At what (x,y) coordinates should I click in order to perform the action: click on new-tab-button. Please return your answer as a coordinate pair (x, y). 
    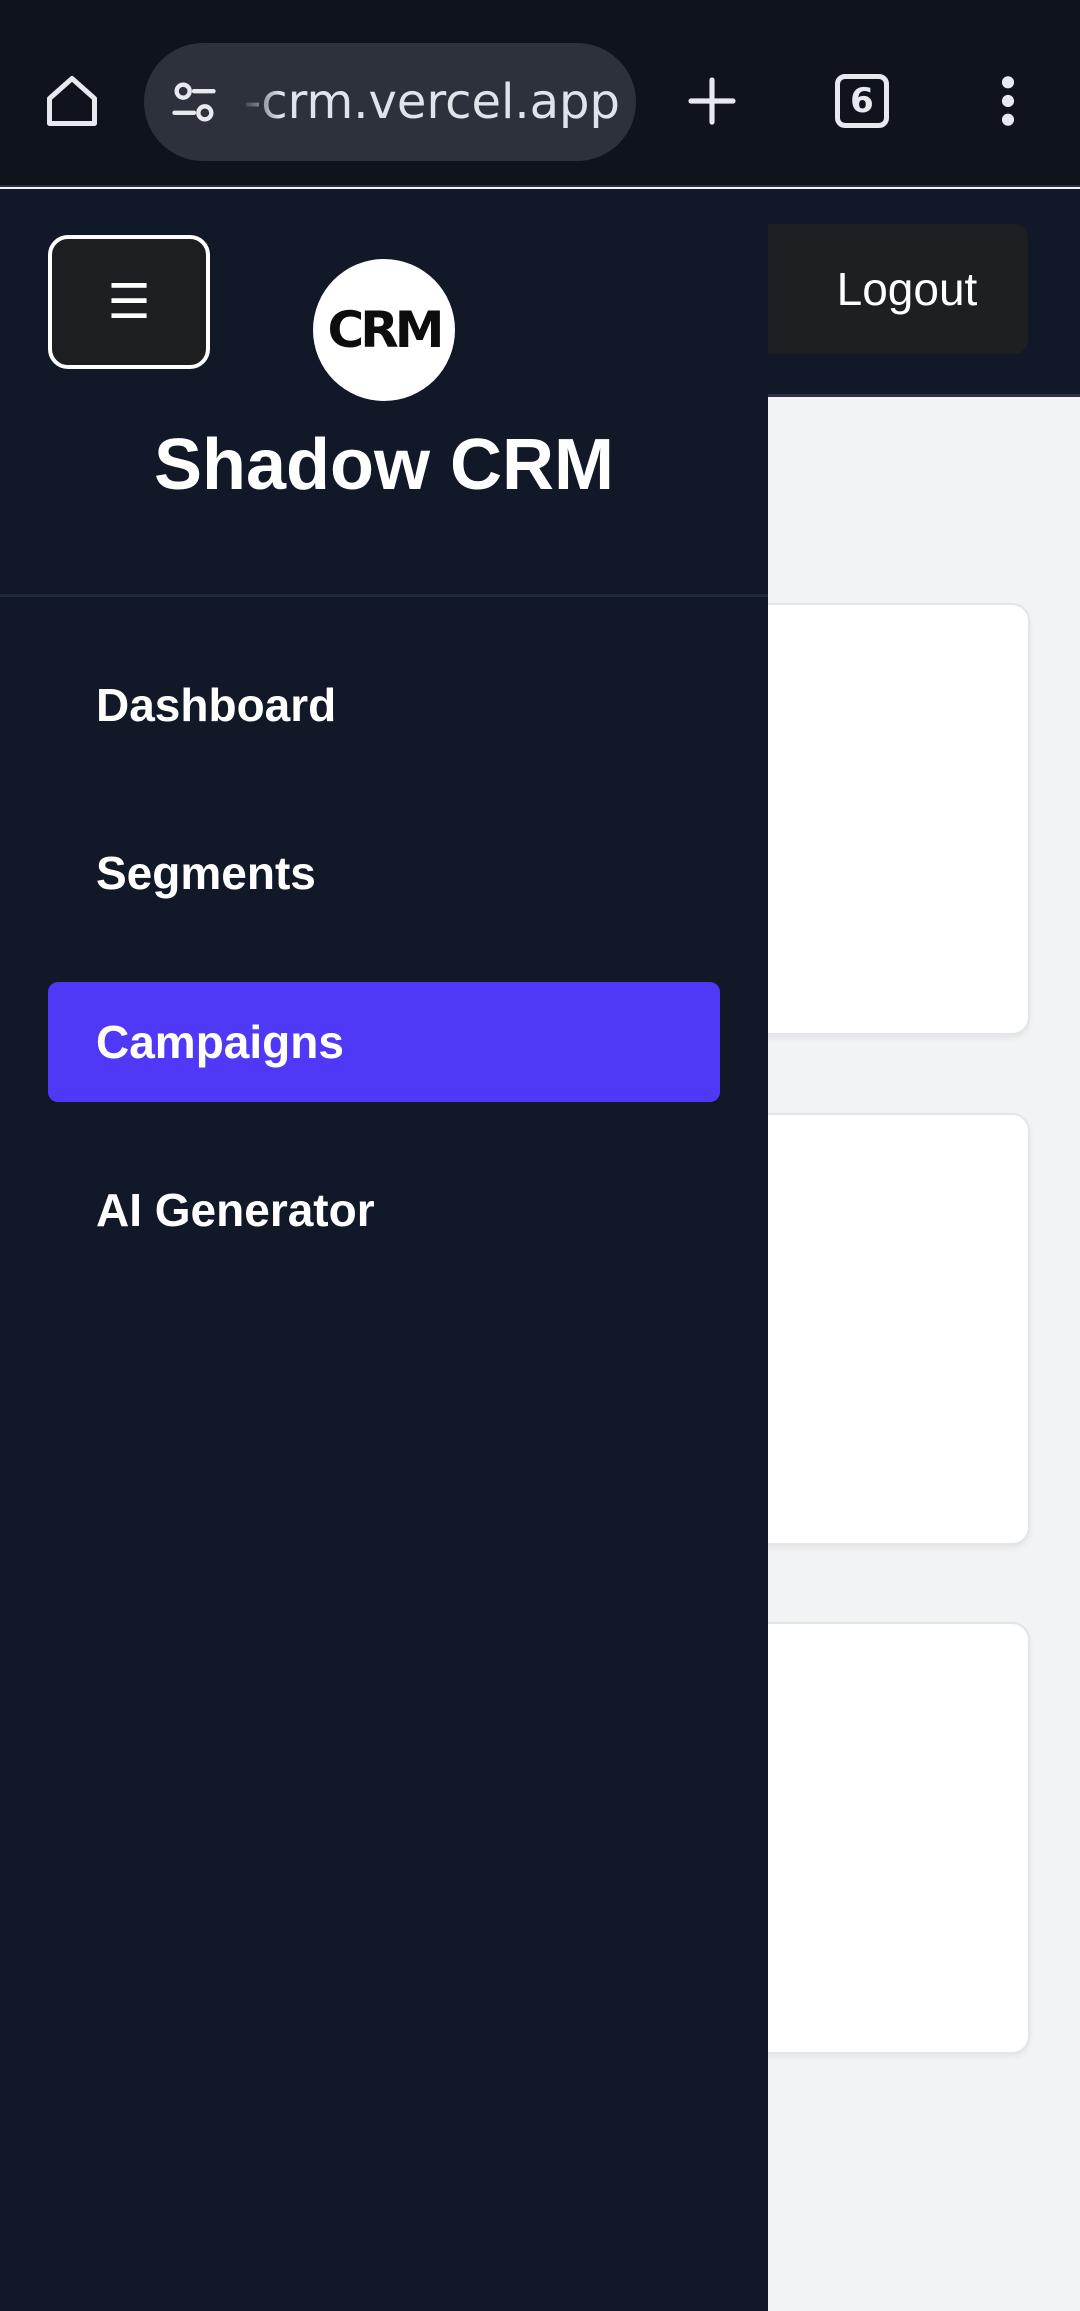
    Looking at the image, I should click on (712, 101).